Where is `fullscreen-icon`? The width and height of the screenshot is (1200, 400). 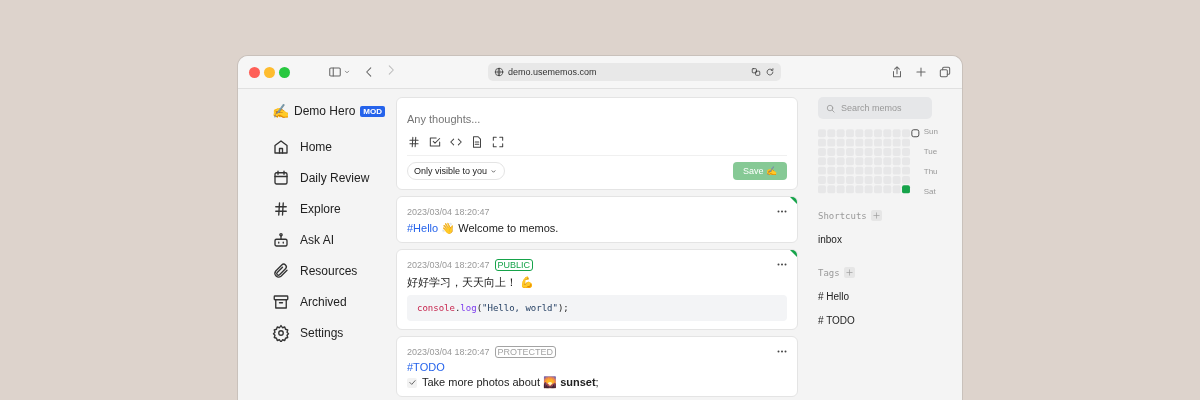
fullscreen-icon is located at coordinates (498, 142).